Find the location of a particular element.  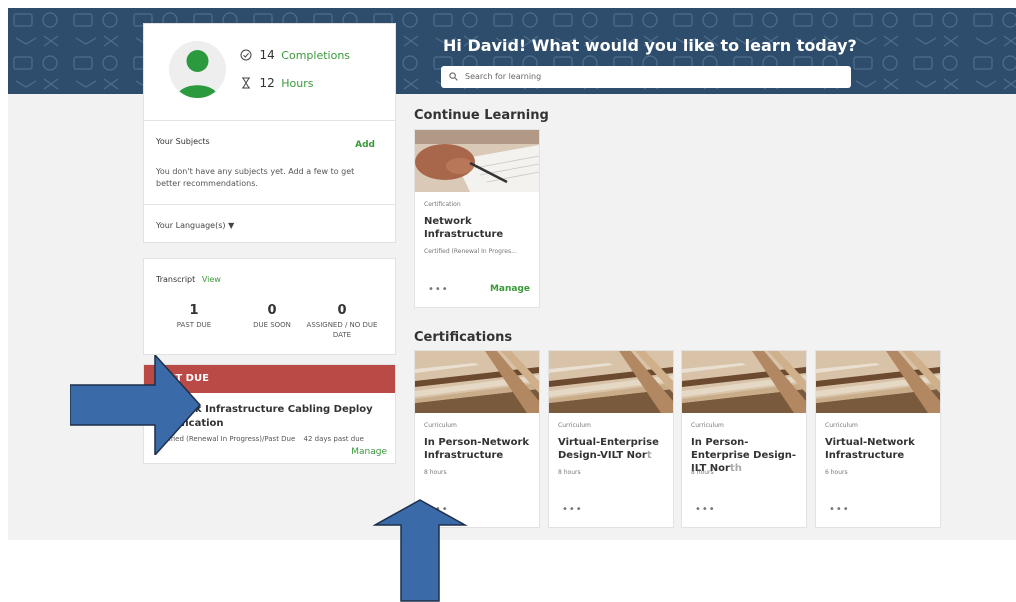

user-avatar-icon is located at coordinates (197, 74).